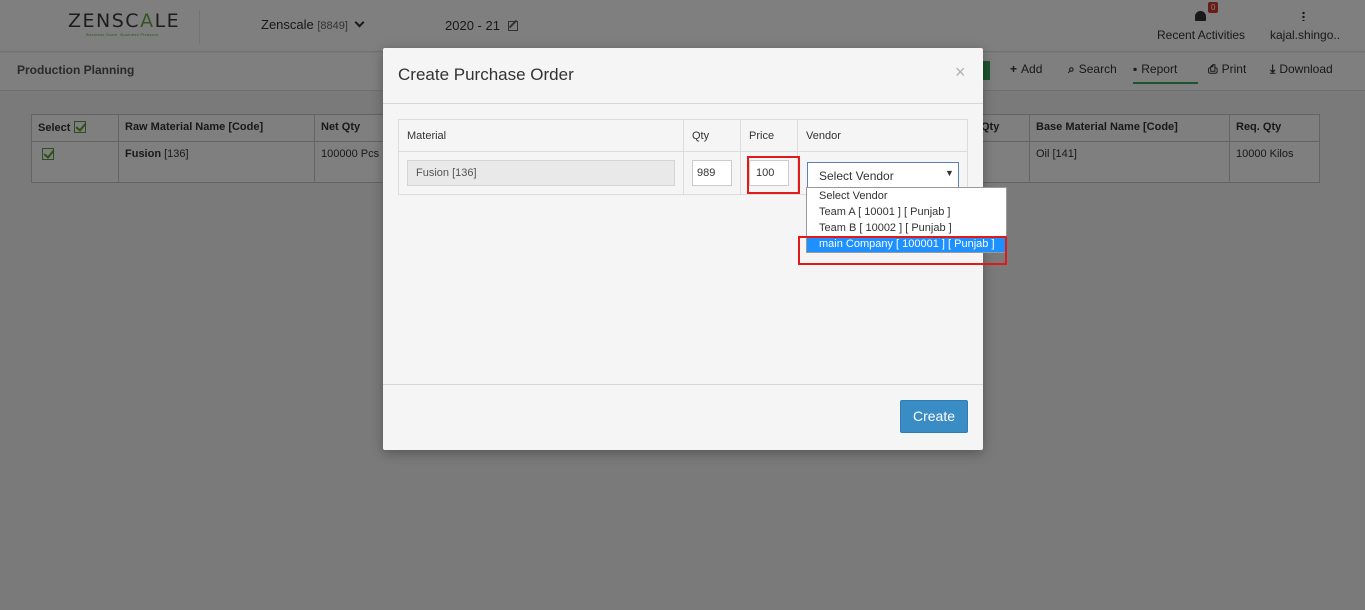 The height and width of the screenshot is (610, 1365). I want to click on dropdown-arrow-icon: ▼, so click(949, 173).